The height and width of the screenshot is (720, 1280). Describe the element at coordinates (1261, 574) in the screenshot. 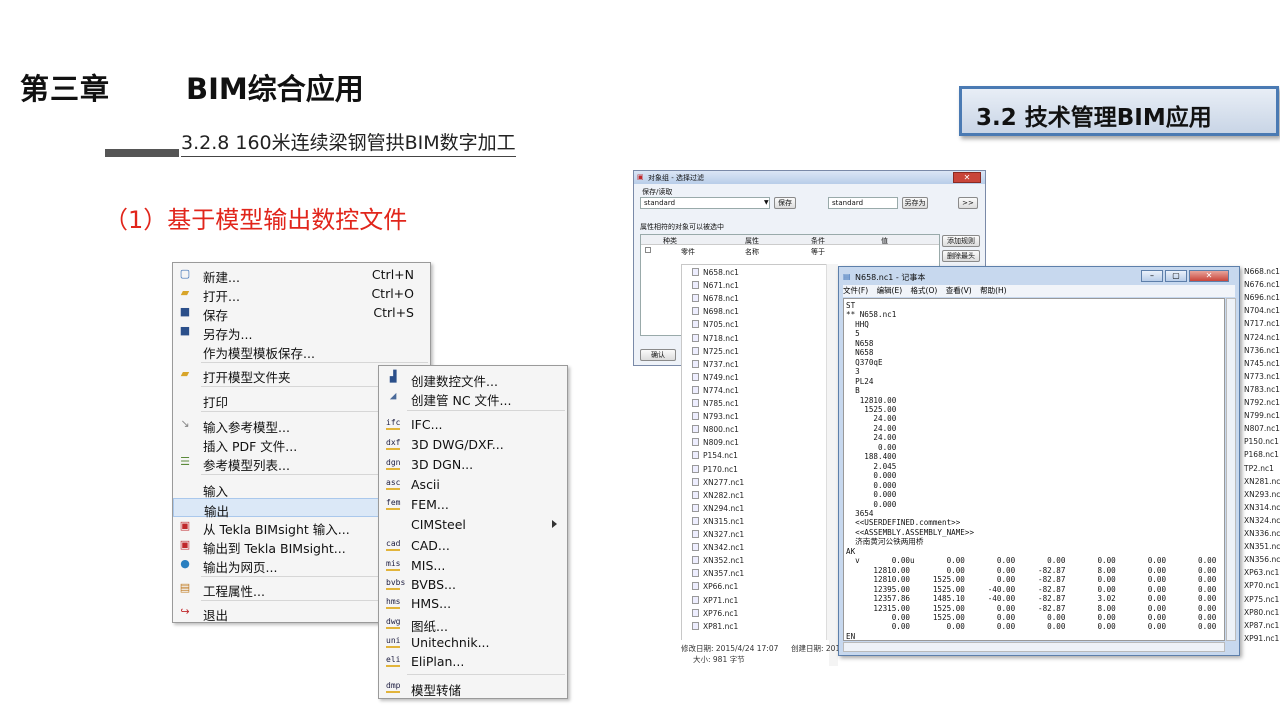

I see `file-list-item: XP63.nc1` at that location.